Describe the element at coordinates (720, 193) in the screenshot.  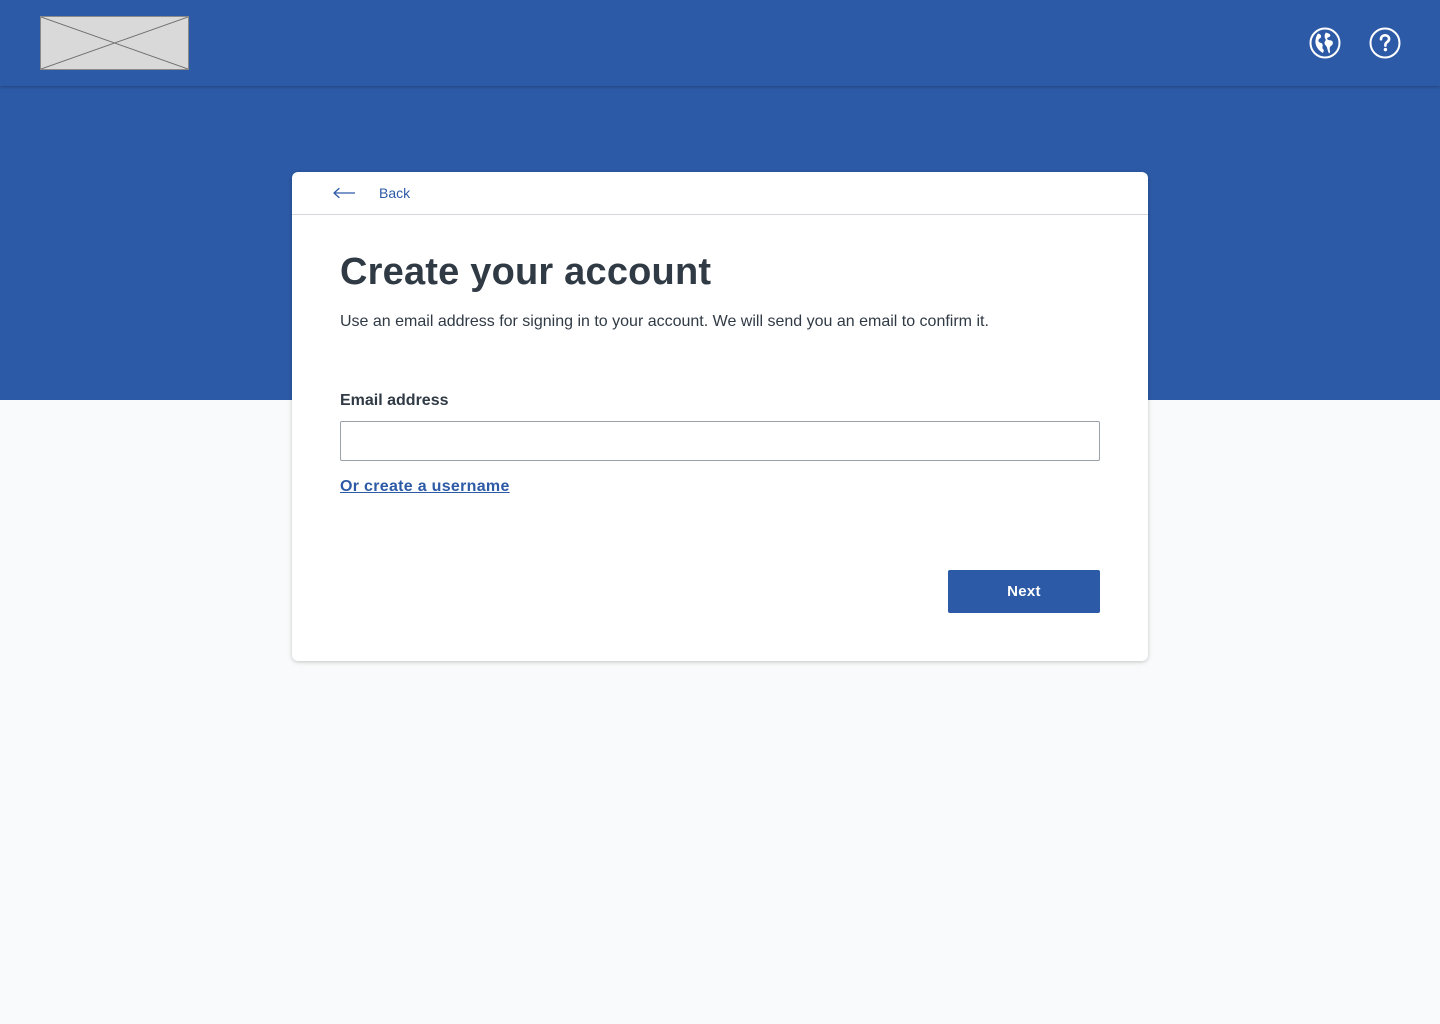
I see `card-header: Back` at that location.